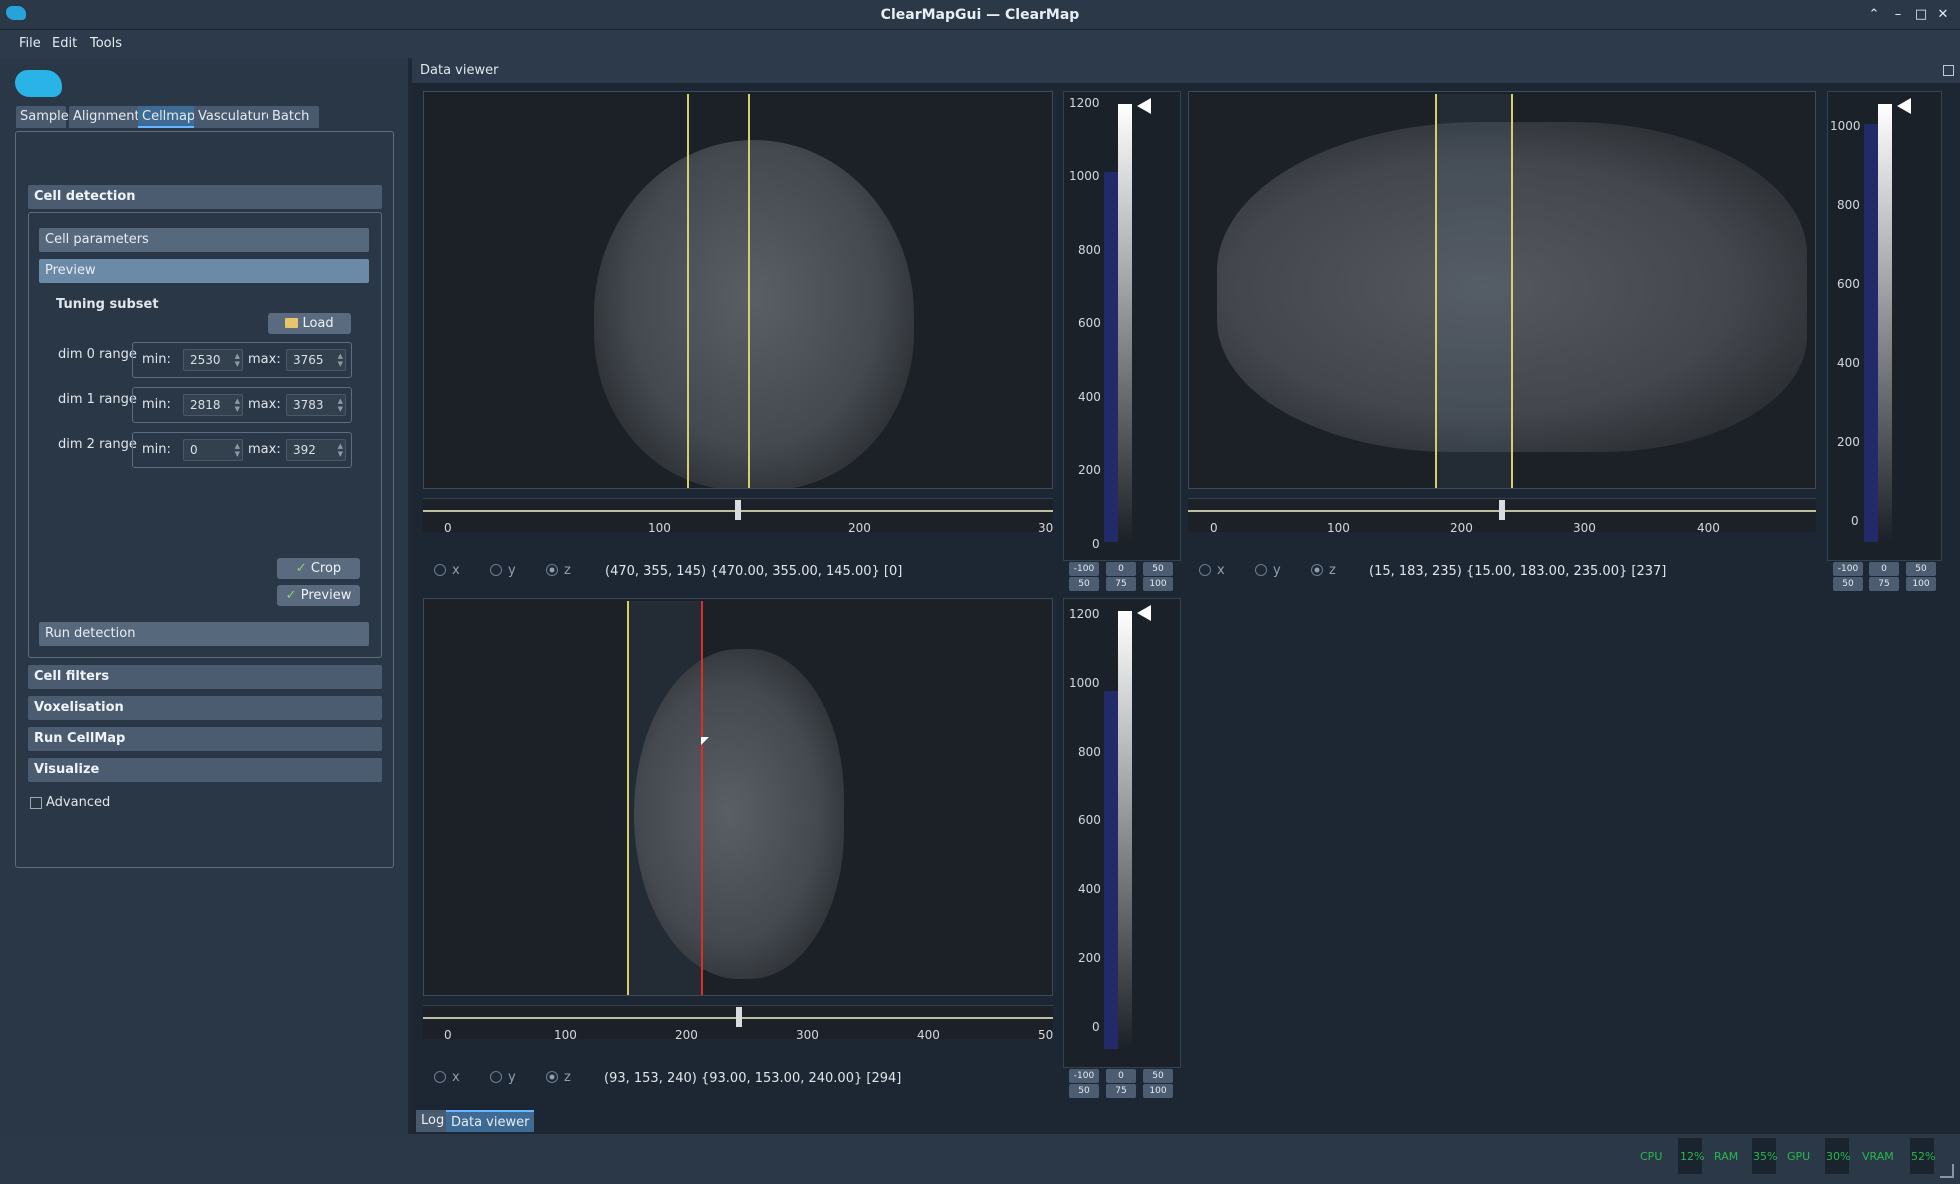  What do you see at coordinates (42, 117) in the screenshot?
I see `tab-sample: Sample` at bounding box center [42, 117].